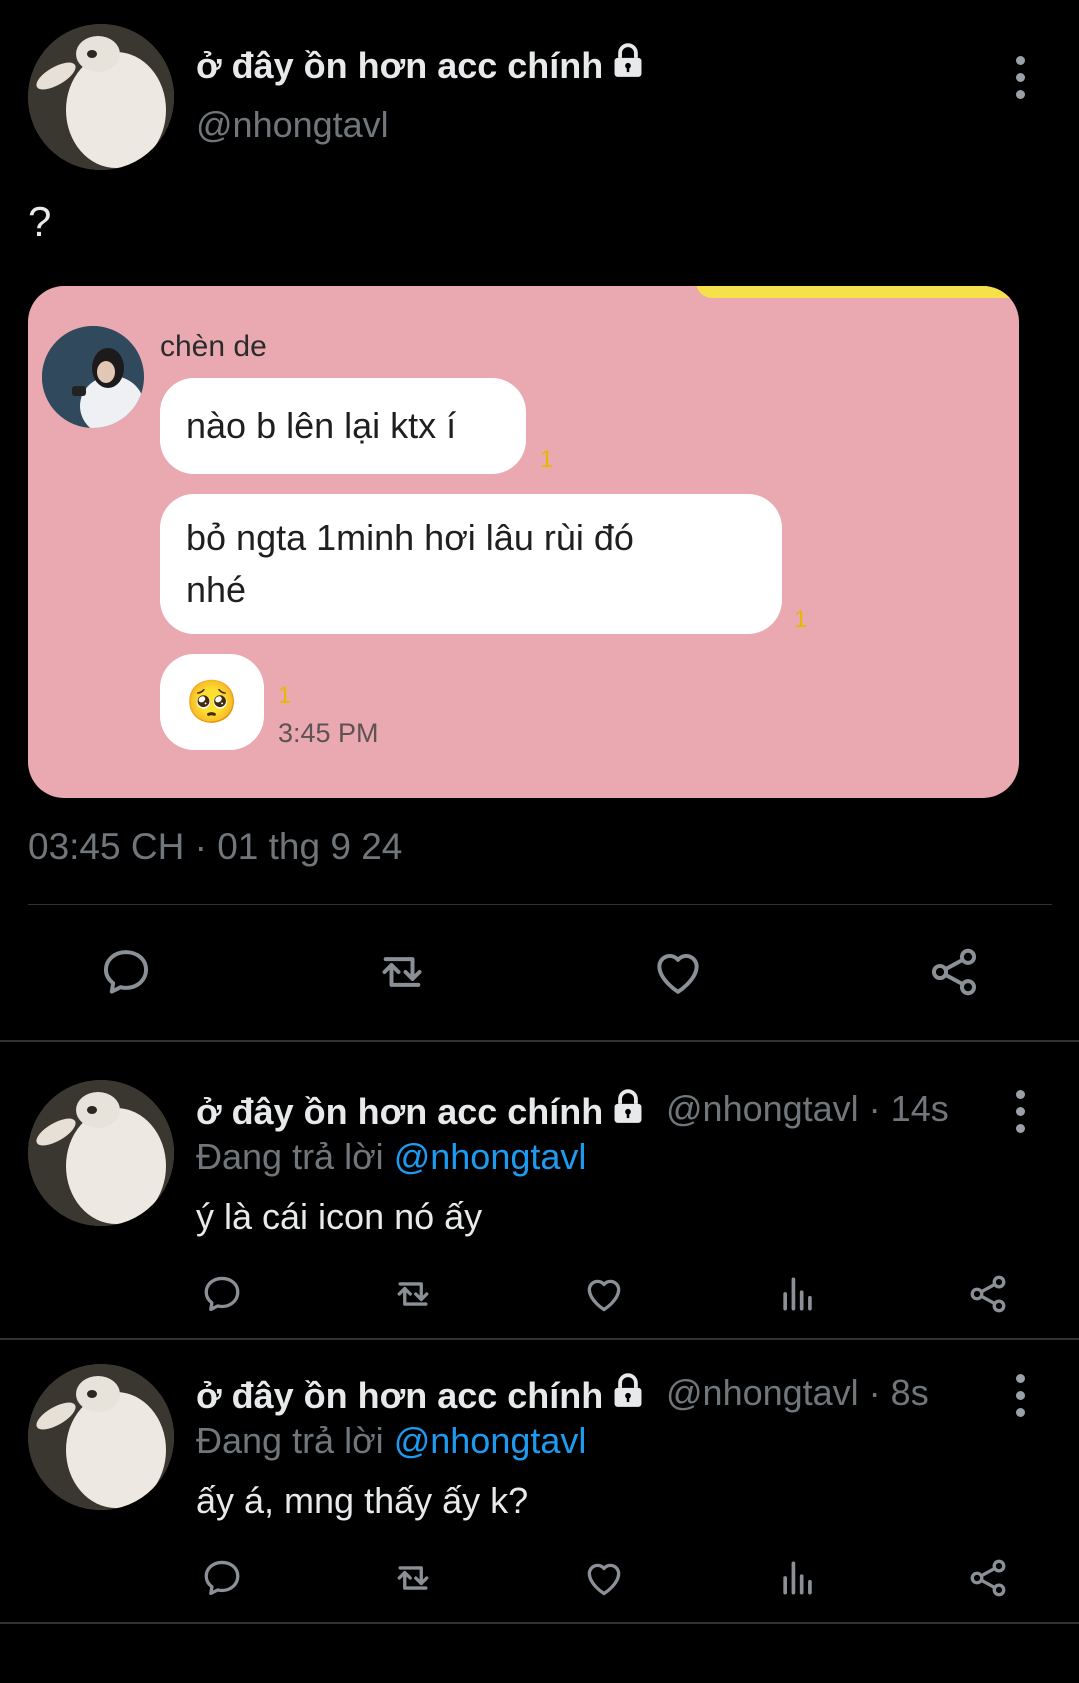 The width and height of the screenshot is (1079, 1683). What do you see at coordinates (328, 733) in the screenshot?
I see `chat-time: 3:45 PM` at bounding box center [328, 733].